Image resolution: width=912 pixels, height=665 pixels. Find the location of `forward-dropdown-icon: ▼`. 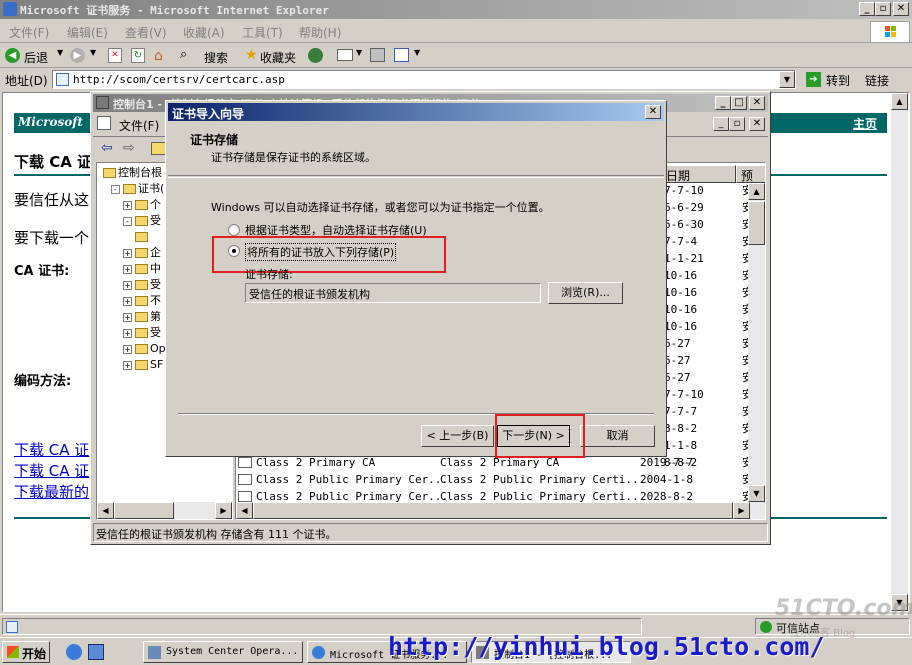

forward-dropdown-icon: ▼ is located at coordinates (93, 52).